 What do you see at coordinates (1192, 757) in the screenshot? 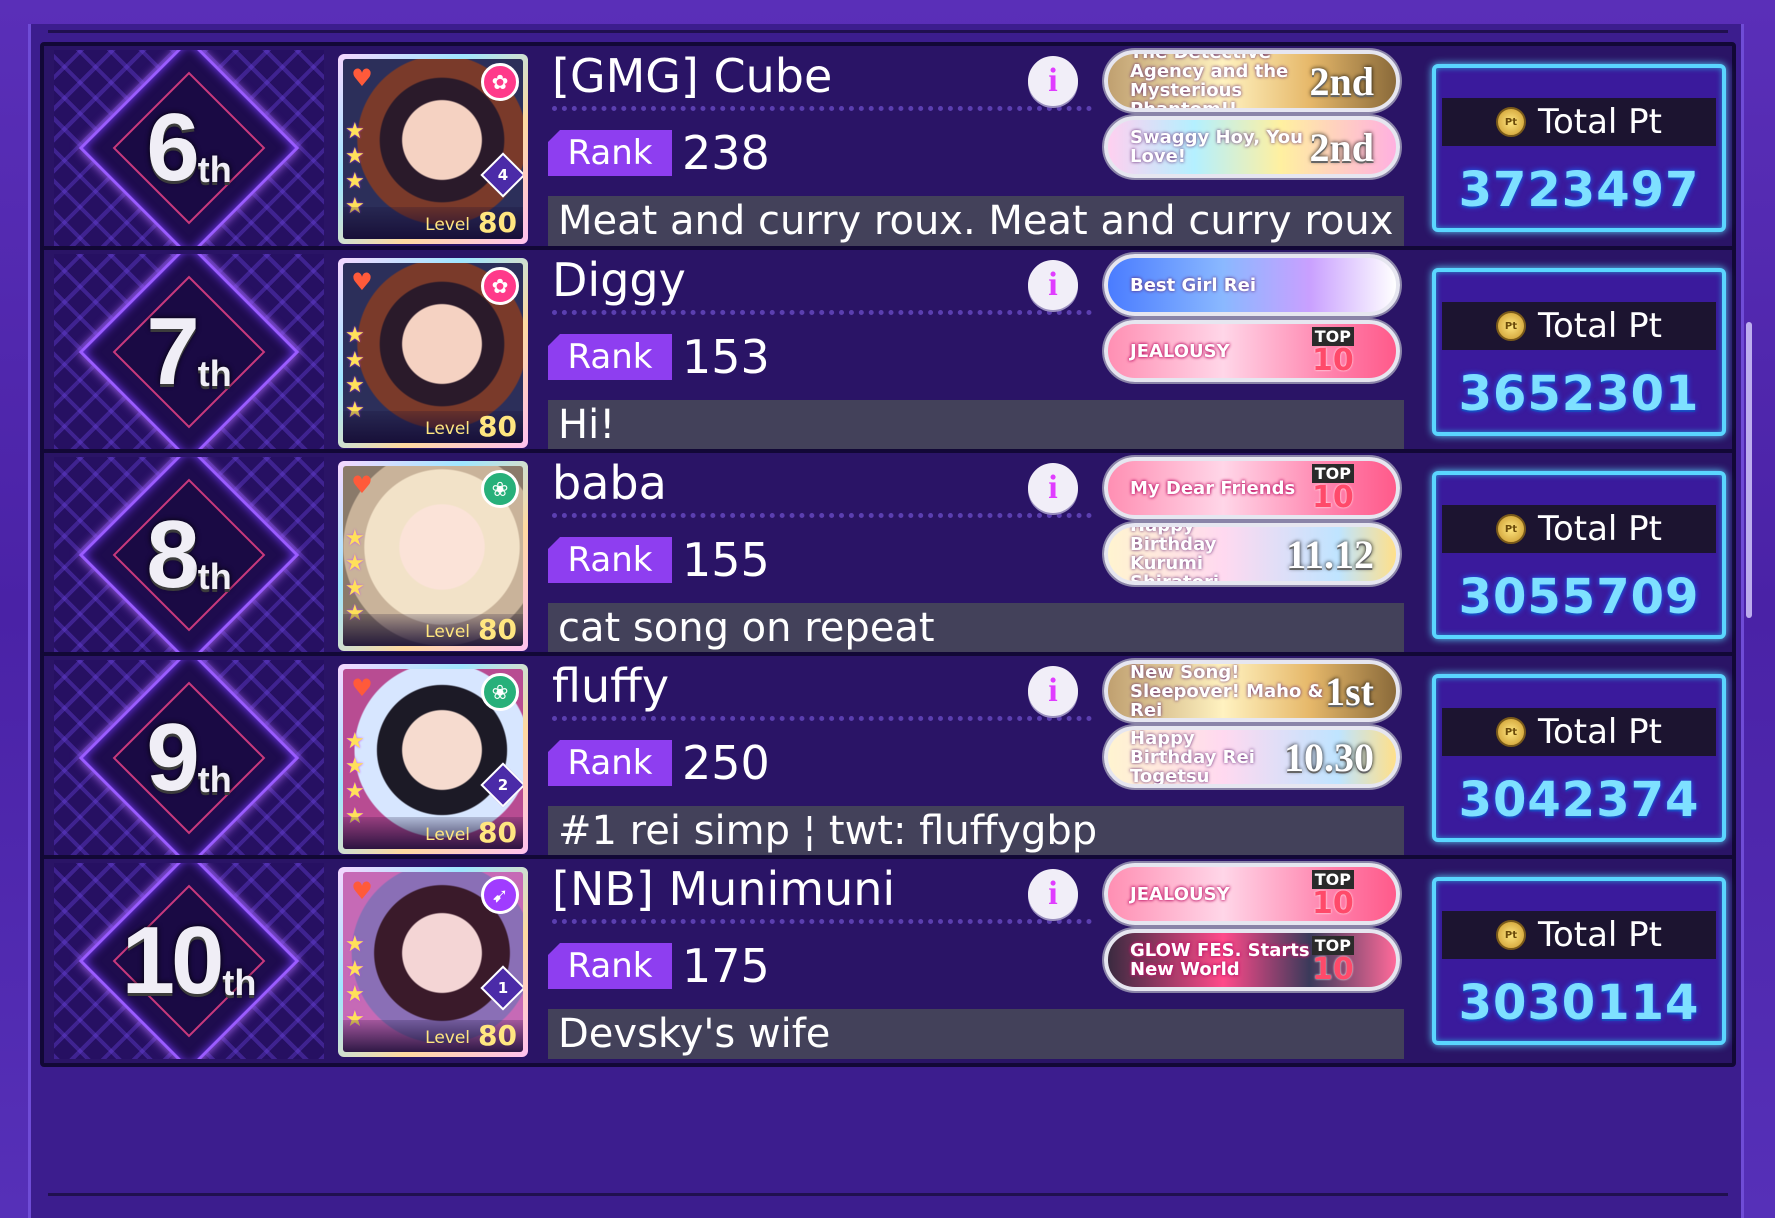
I see `title-text: Happy Birthday Rei Togetsu` at bounding box center [1192, 757].